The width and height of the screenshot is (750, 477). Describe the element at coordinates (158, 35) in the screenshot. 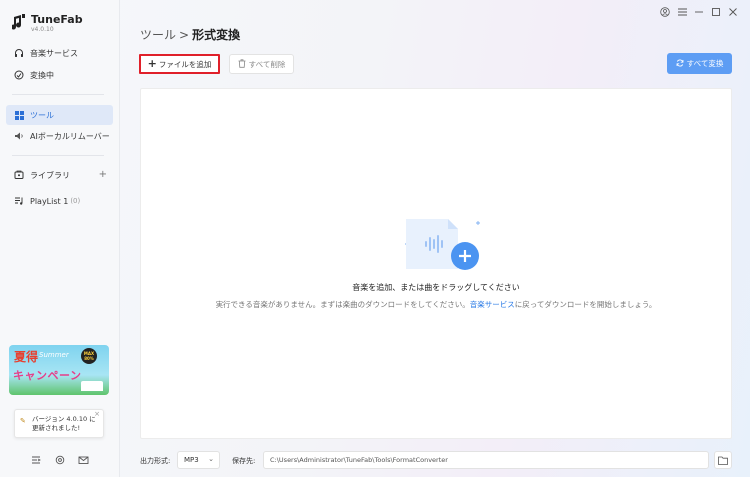

I see `breadcrumb-tools: ツール` at that location.